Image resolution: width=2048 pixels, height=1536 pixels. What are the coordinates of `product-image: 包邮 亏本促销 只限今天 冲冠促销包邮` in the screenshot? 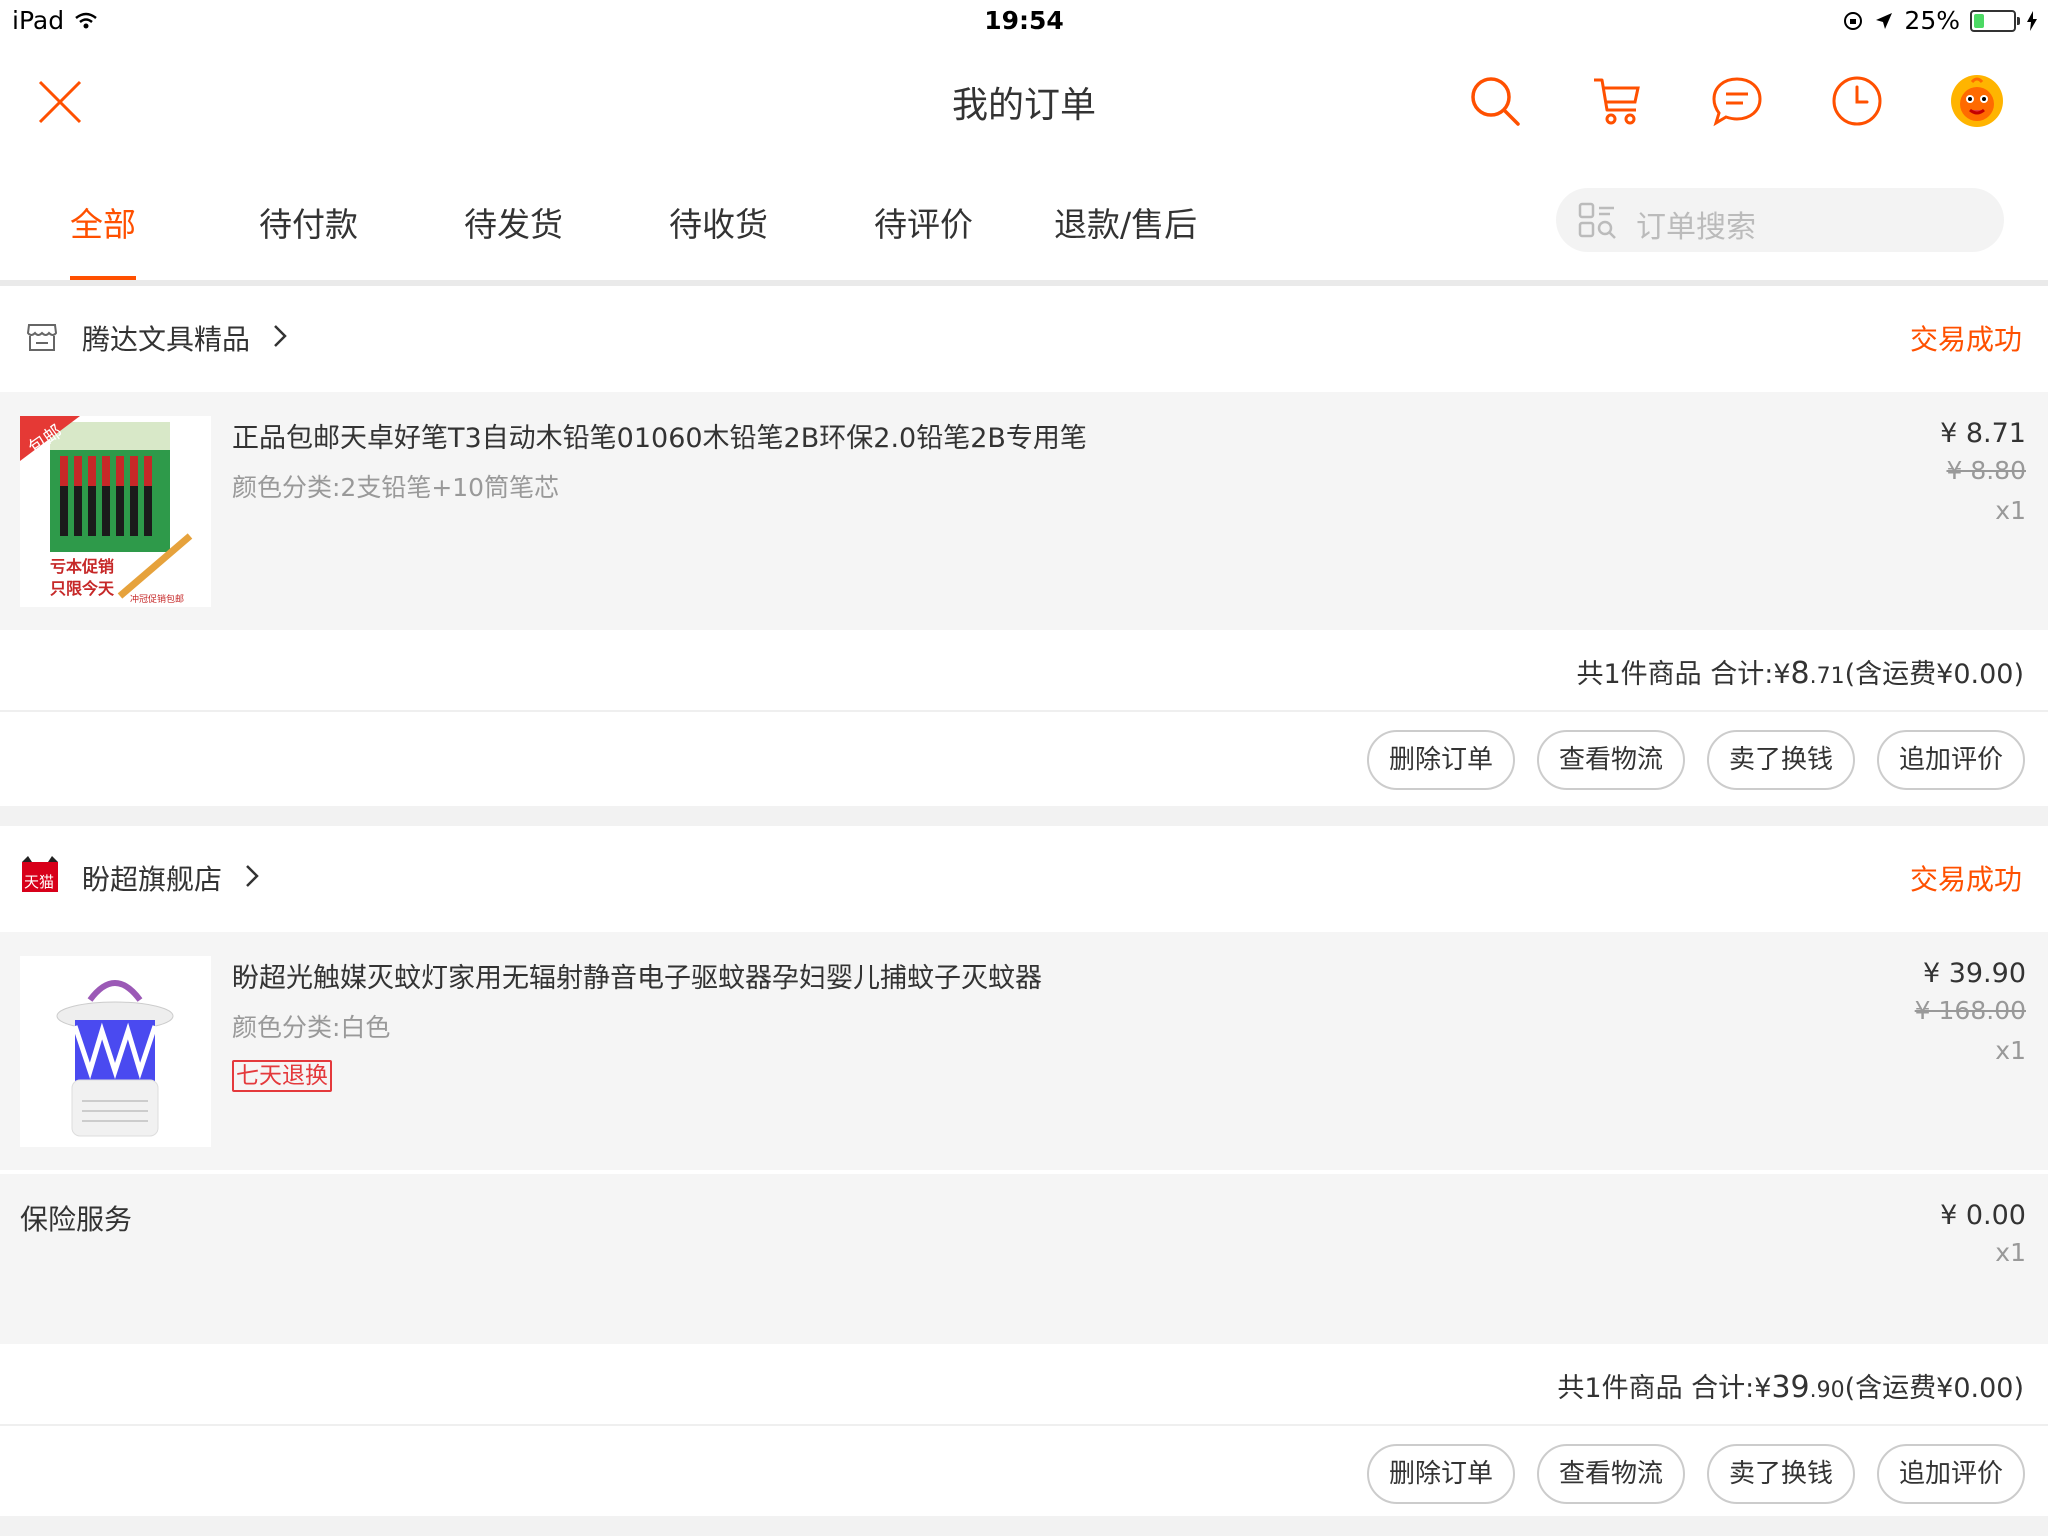 It's located at (115, 511).